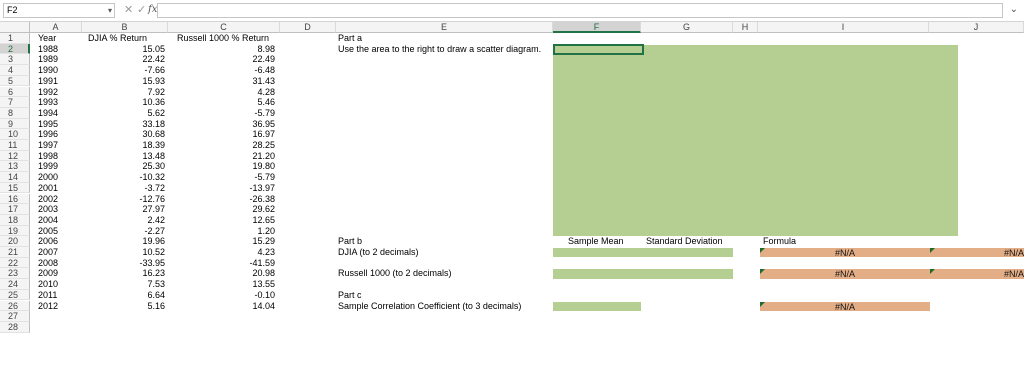 The height and width of the screenshot is (374, 1024). I want to click on expand-formula-bar-icon: ⌄, so click(1014, 9).